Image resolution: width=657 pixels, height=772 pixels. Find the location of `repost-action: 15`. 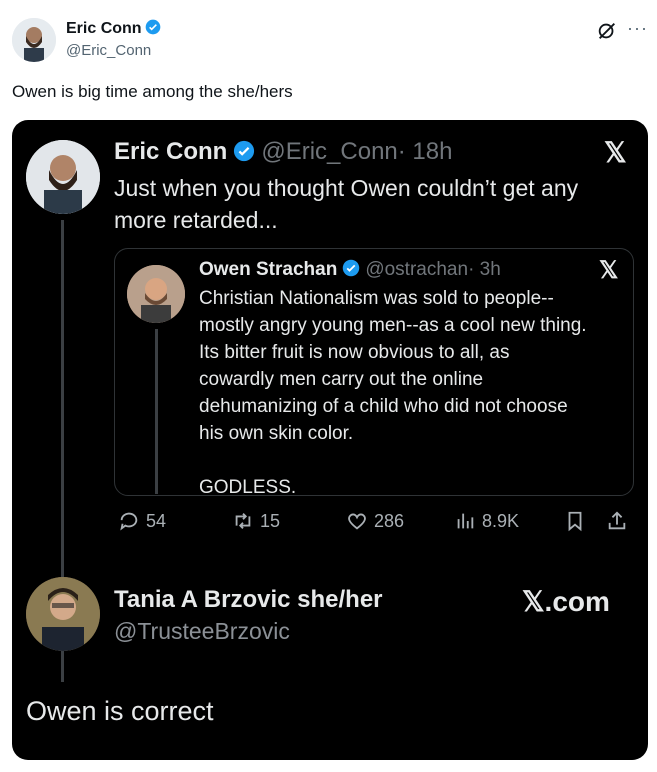

repost-action: 15 is located at coordinates (256, 521).